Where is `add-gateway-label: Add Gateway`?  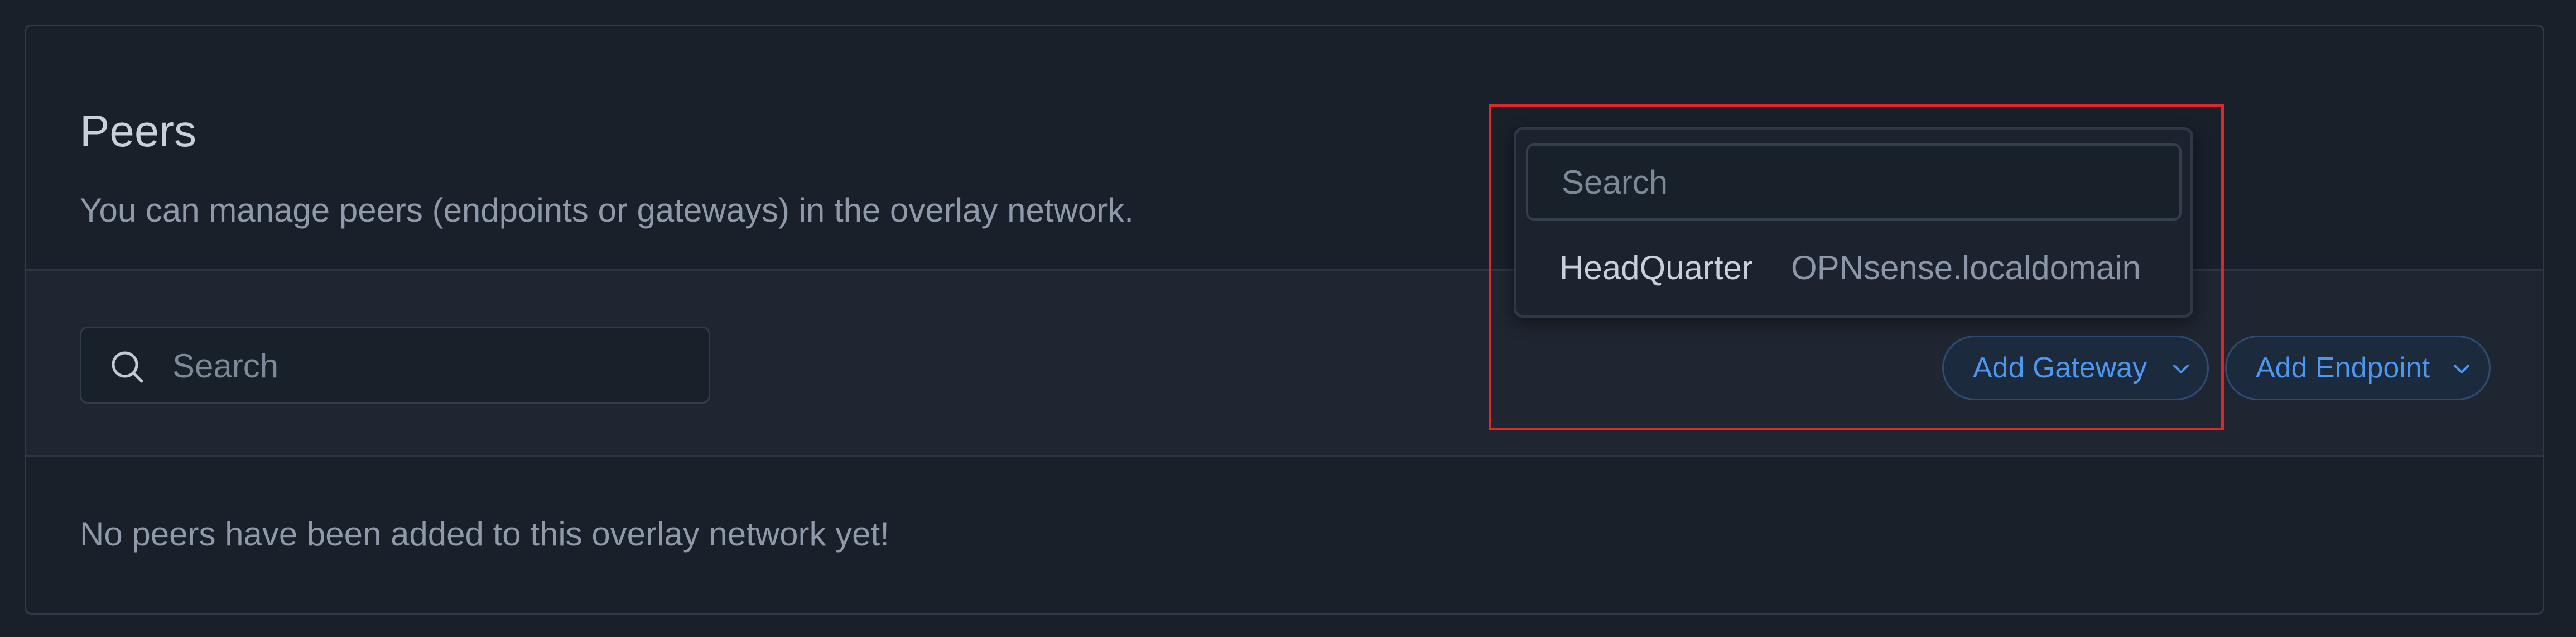 add-gateway-label: Add Gateway is located at coordinates (2060, 368).